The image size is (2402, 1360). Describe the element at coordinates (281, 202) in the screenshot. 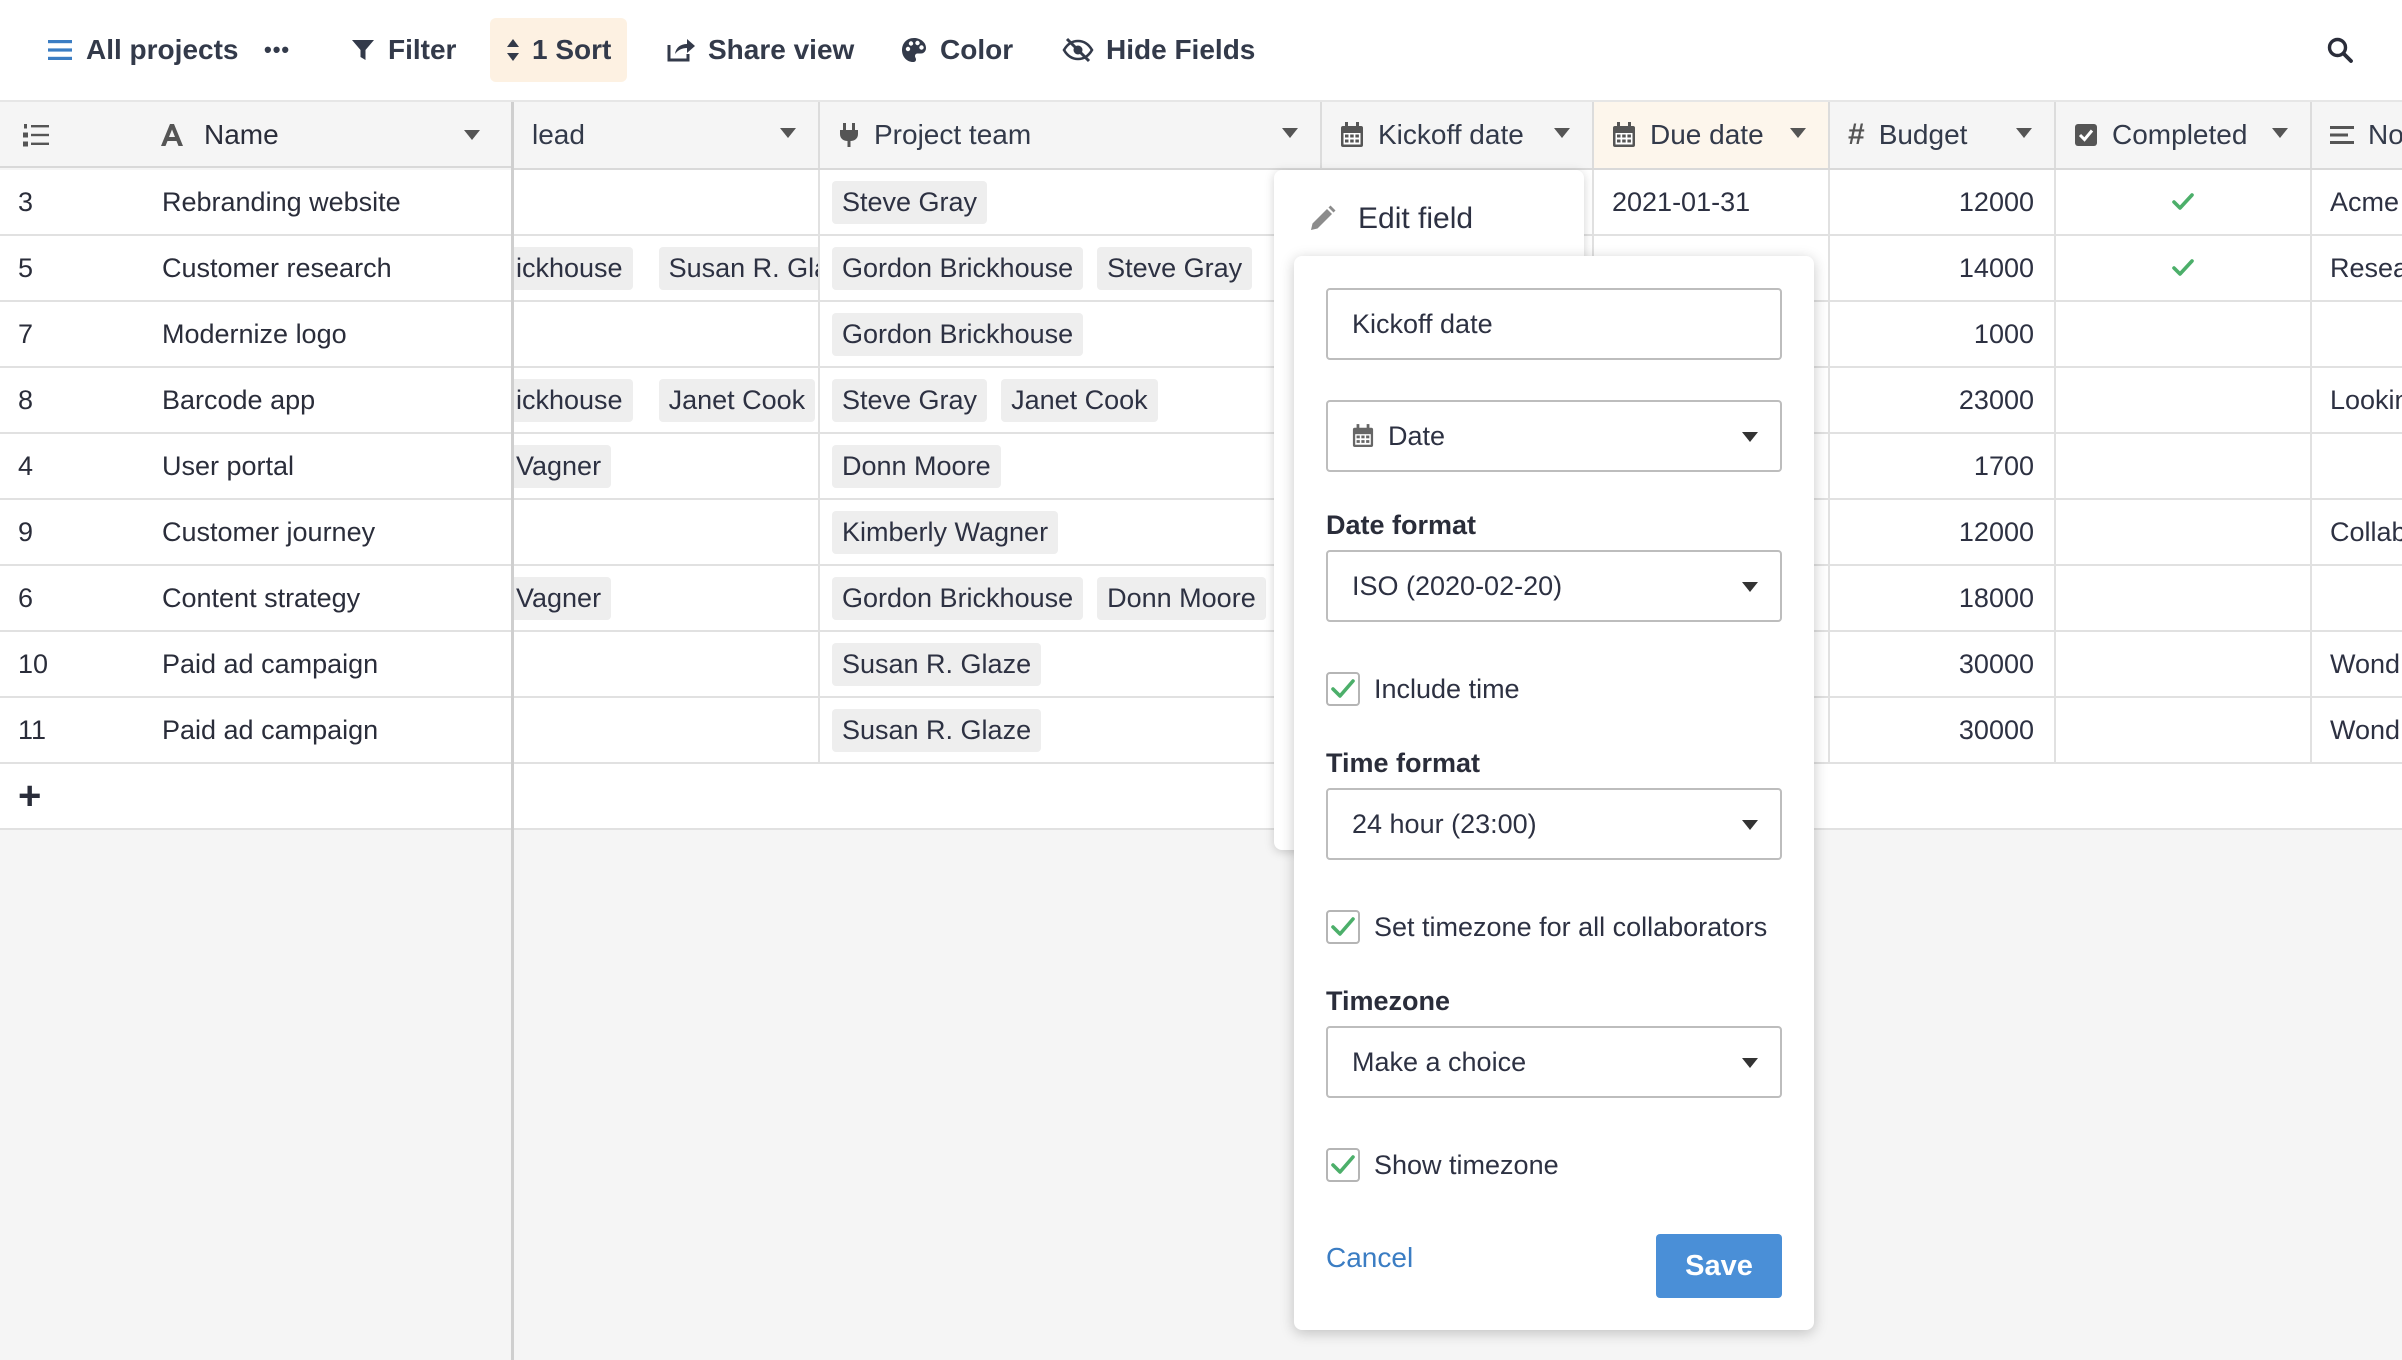

I see `cell-name: Rebranding website` at that location.